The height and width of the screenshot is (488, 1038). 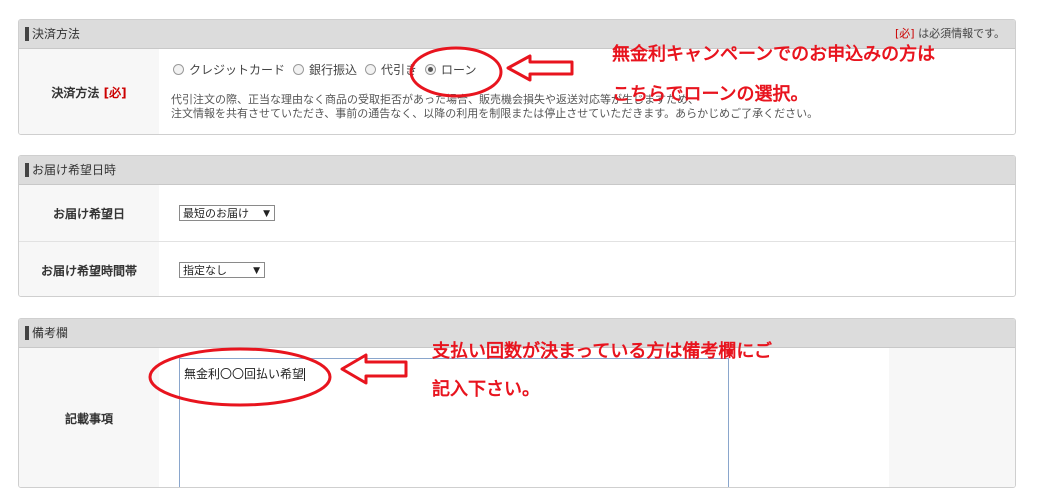 I want to click on annotation-top-line-2: こちらでローンの選択。, so click(x=710, y=94).